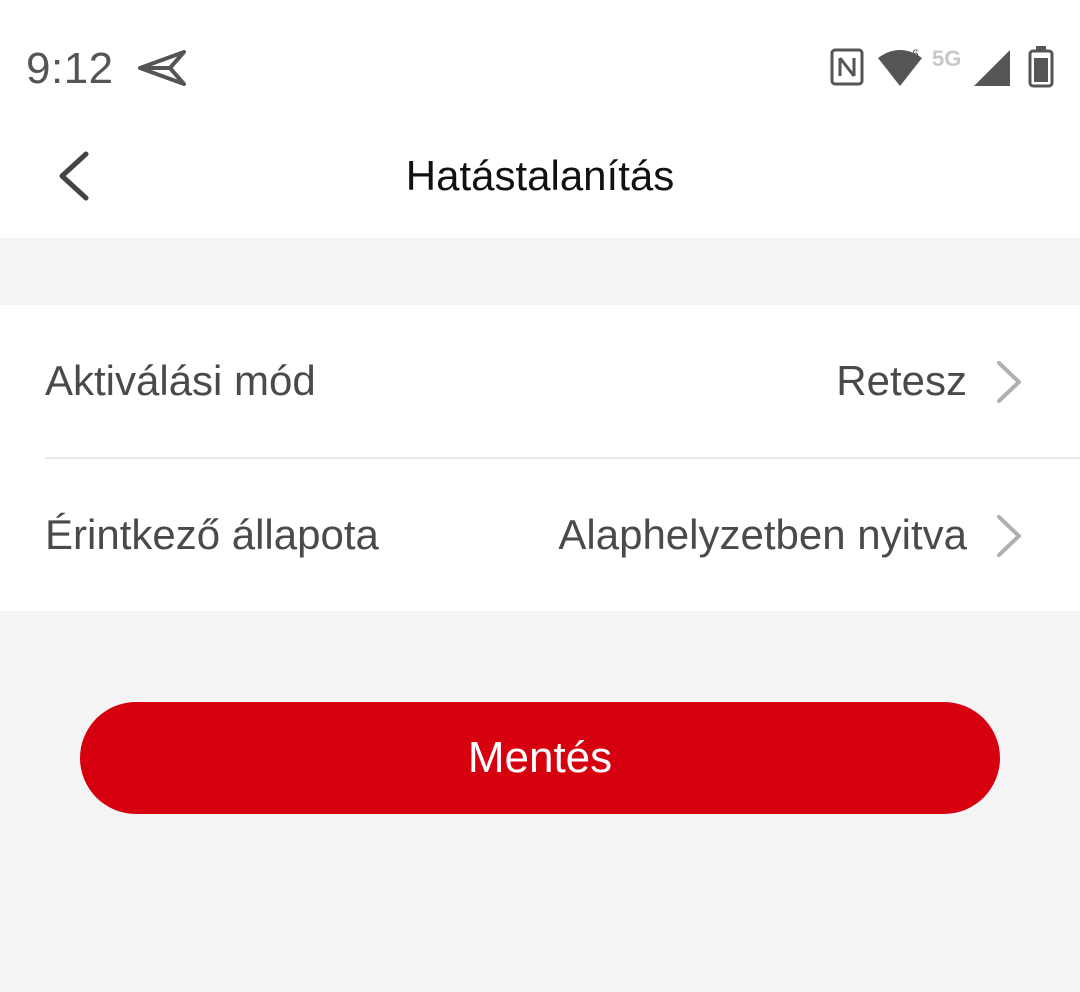  What do you see at coordinates (762, 534) in the screenshot?
I see `row-value: Alaphelyzetben nyitva` at bounding box center [762, 534].